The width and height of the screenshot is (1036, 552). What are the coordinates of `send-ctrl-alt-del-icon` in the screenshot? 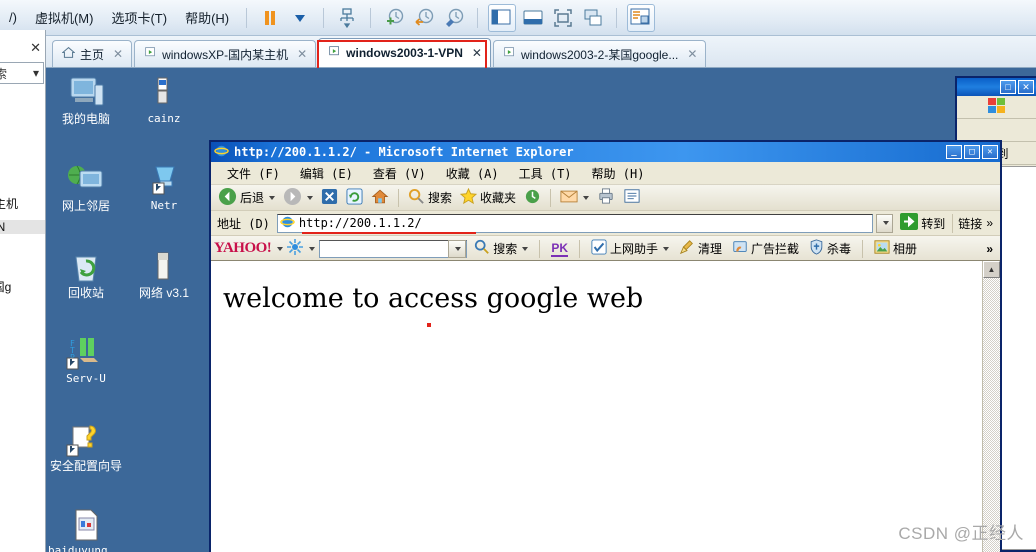 It's located at (347, 18).